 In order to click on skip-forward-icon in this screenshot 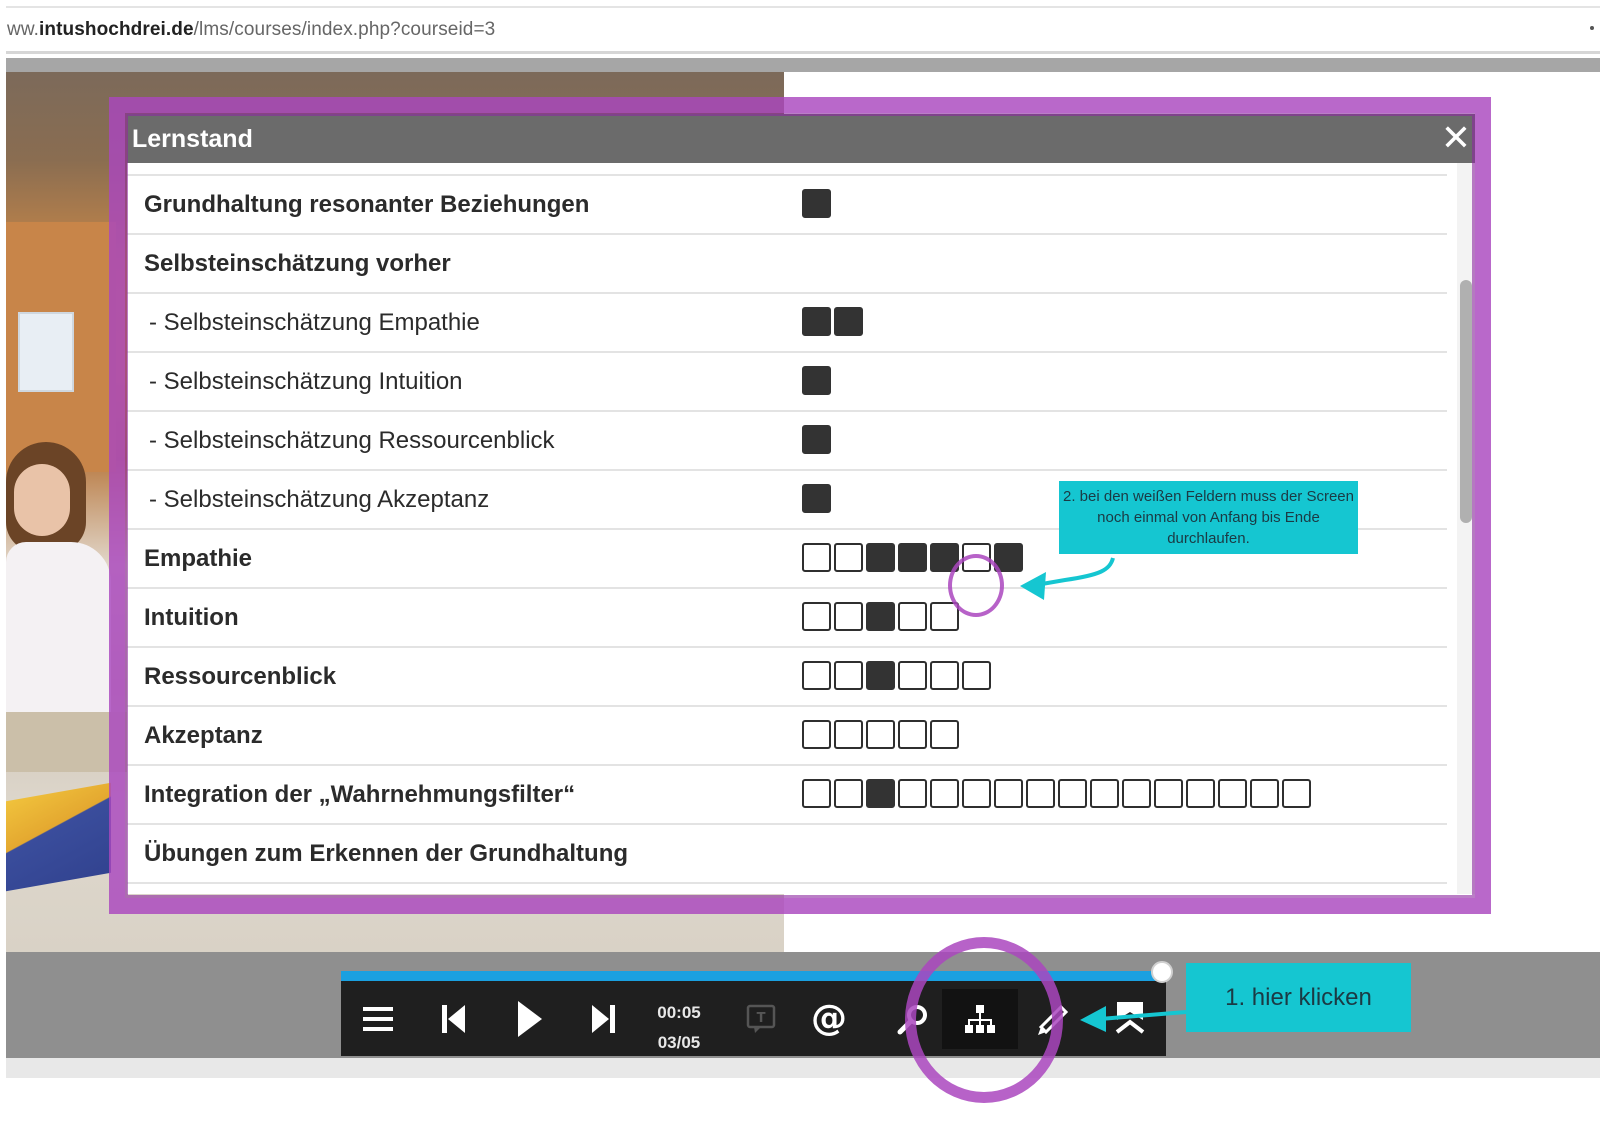, I will do `click(603, 1019)`.